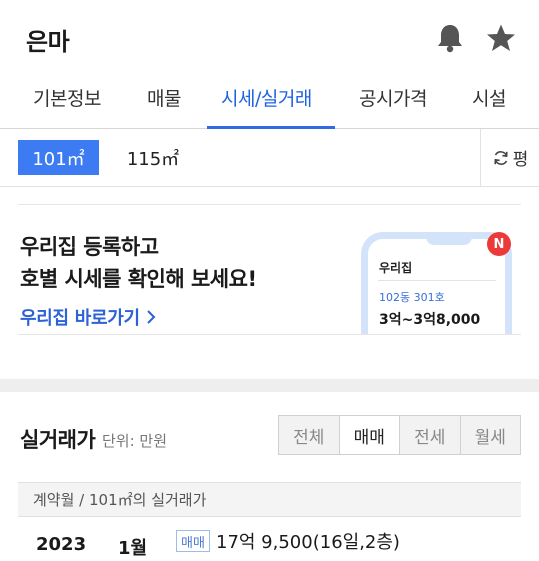 This screenshot has height=561, width=539. Describe the element at coordinates (58, 440) in the screenshot. I see `transactions-title: 실거래가` at that location.